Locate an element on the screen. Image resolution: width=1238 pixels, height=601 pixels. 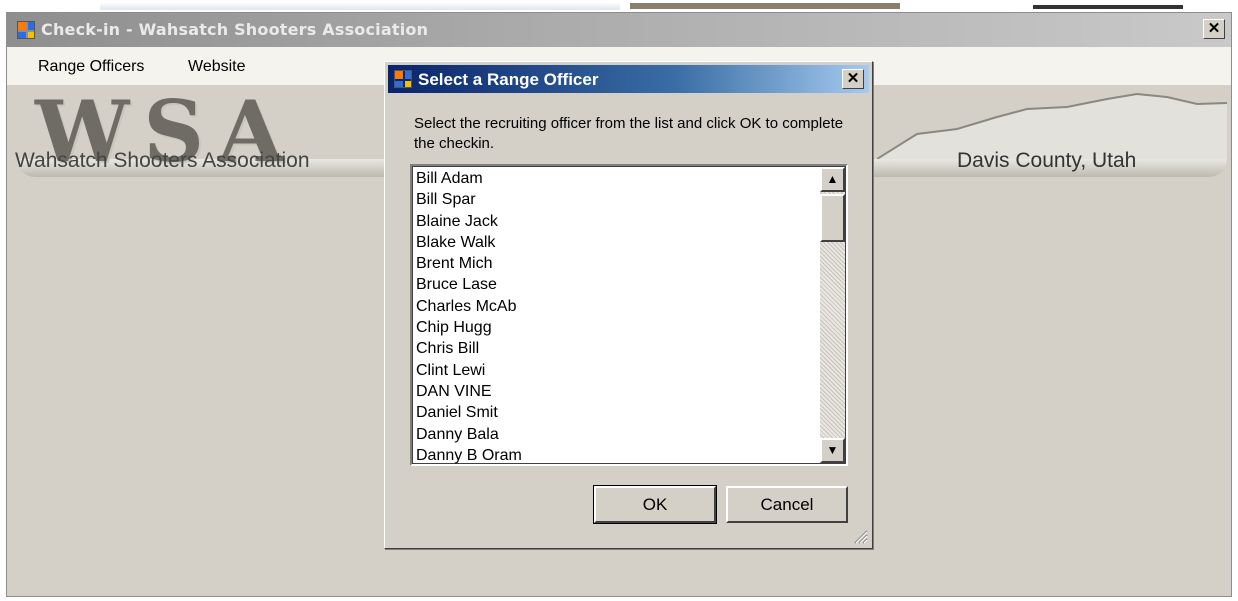
list-item: Bruce Lase is located at coordinates (469, 284).